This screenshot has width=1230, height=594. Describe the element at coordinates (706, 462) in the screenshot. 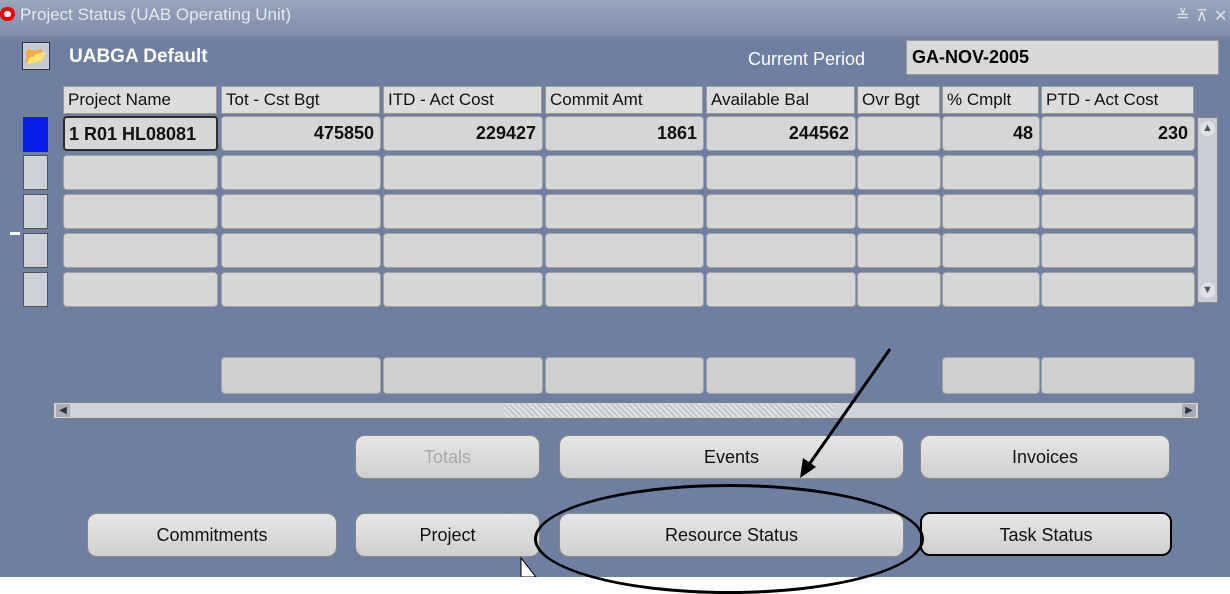

I see `annotation-arrow` at that location.